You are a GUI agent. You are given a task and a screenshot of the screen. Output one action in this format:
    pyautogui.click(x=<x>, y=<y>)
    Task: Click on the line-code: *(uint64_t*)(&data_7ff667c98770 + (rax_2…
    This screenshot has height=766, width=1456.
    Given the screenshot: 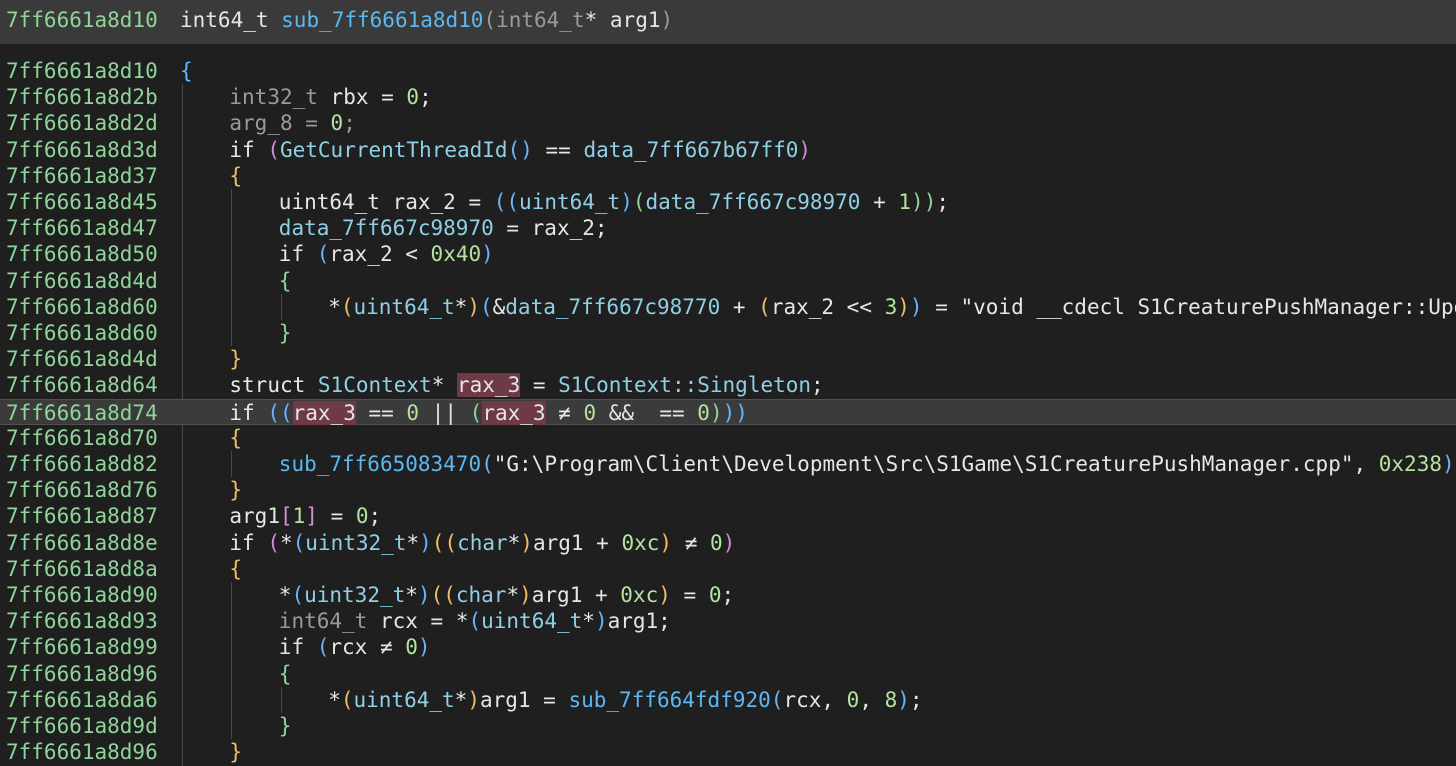 What is the action you would take?
    pyautogui.click(x=892, y=307)
    